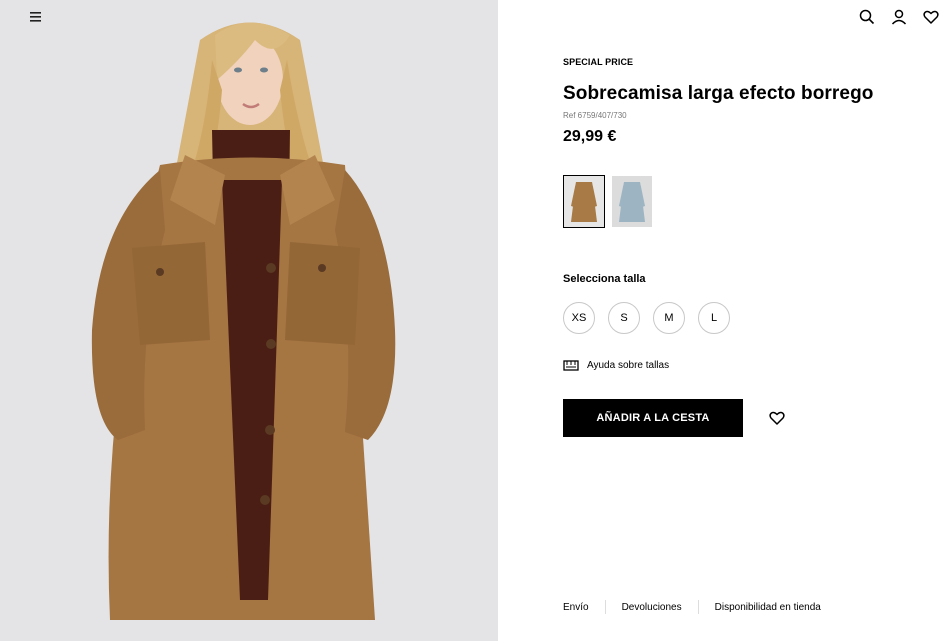  I want to click on color-swatch-light-blue, so click(632, 201).